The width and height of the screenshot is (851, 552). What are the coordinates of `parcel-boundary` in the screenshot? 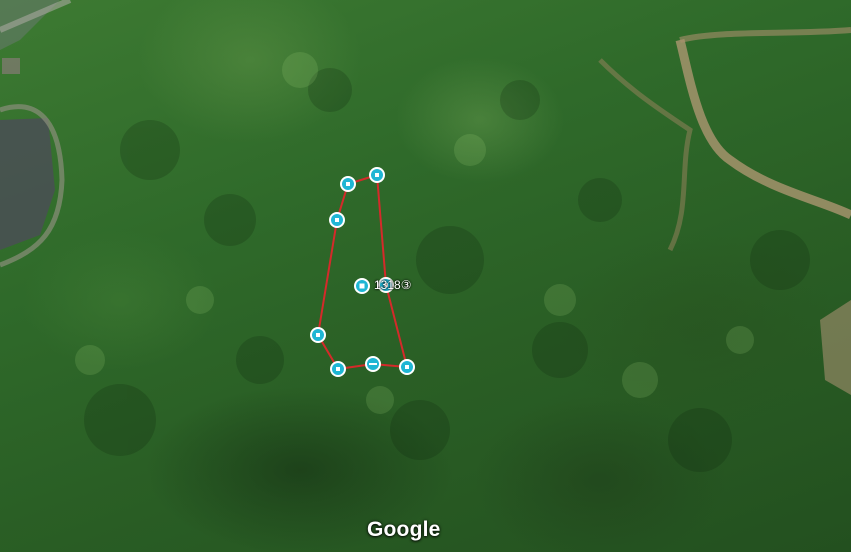 It's located at (362, 272).